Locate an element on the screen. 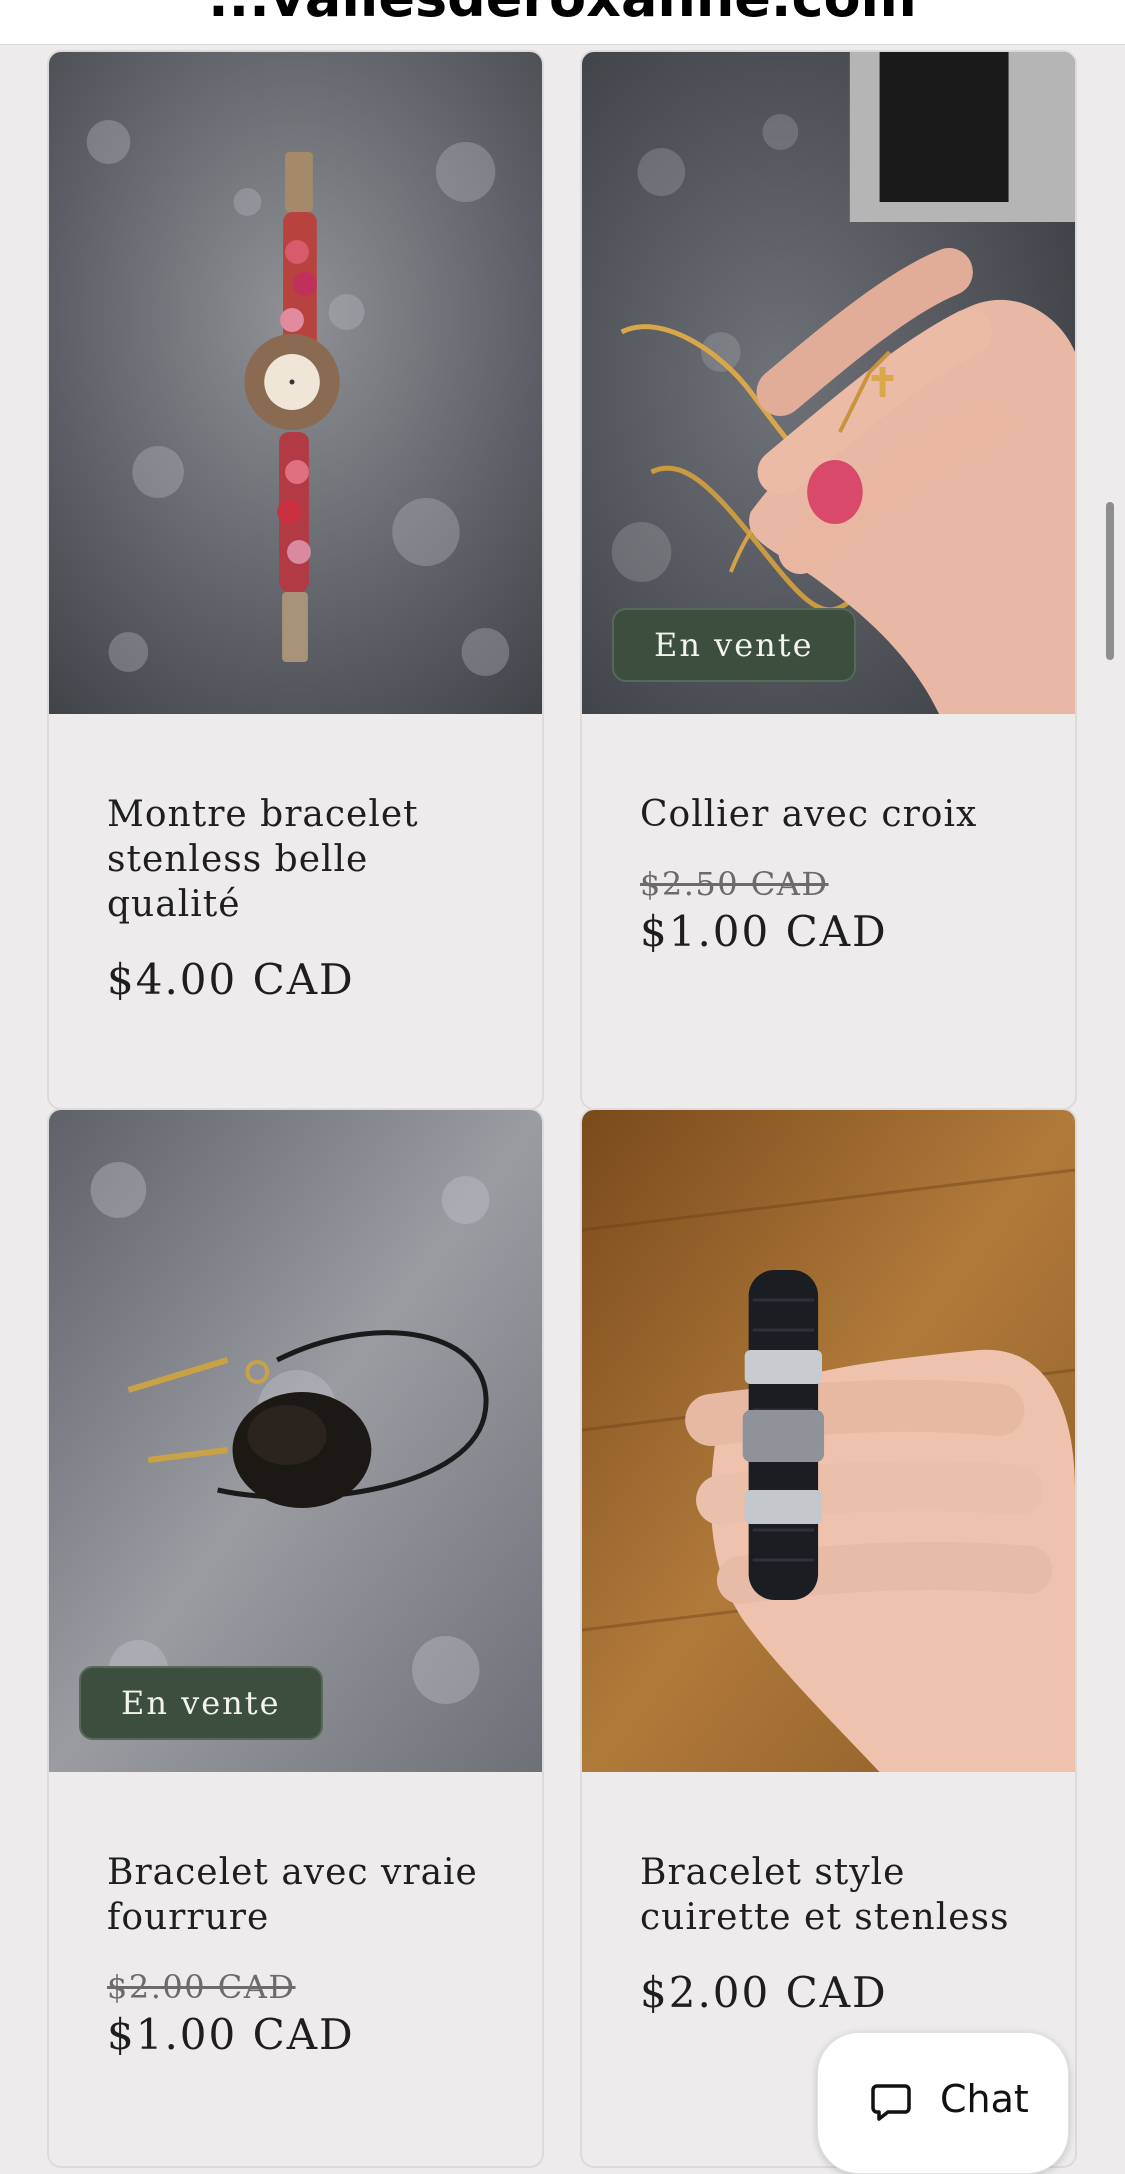 The image size is (1125, 2174). chat-bubble-icon is located at coordinates (891, 2102).